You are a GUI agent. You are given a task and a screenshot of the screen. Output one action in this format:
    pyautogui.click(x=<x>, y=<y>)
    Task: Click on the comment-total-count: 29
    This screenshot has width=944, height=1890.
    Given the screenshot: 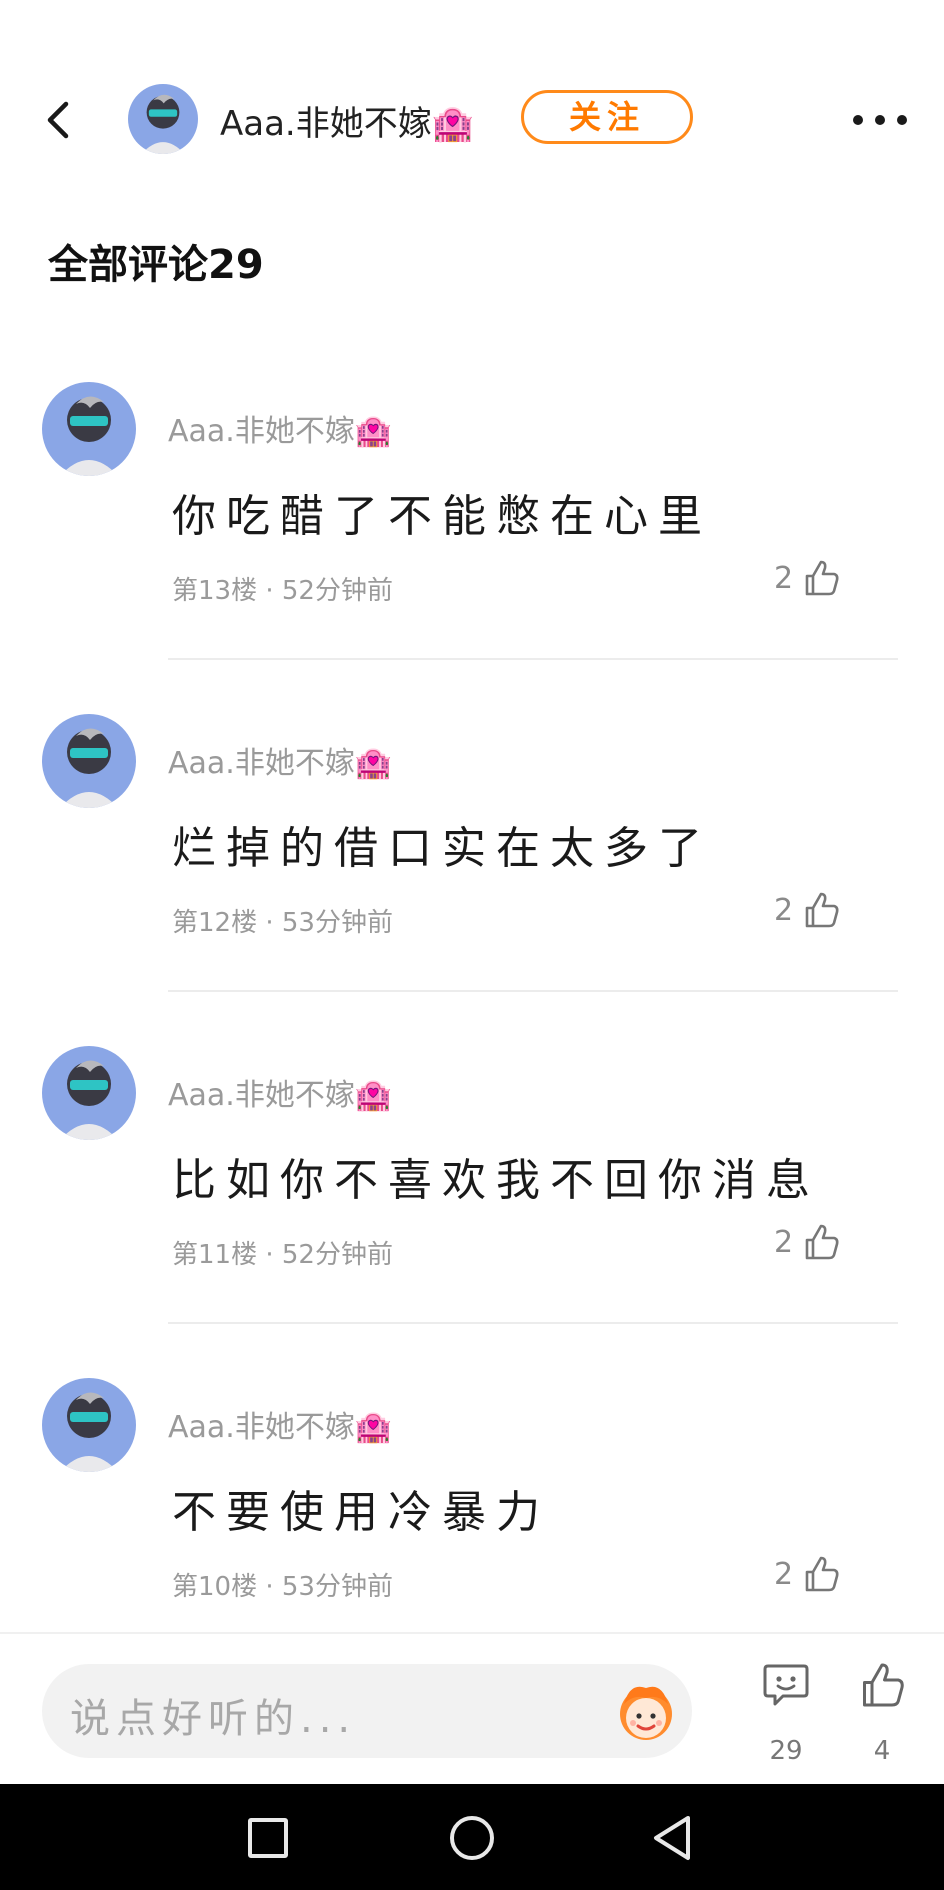 What is the action you would take?
    pyautogui.click(x=786, y=1751)
    